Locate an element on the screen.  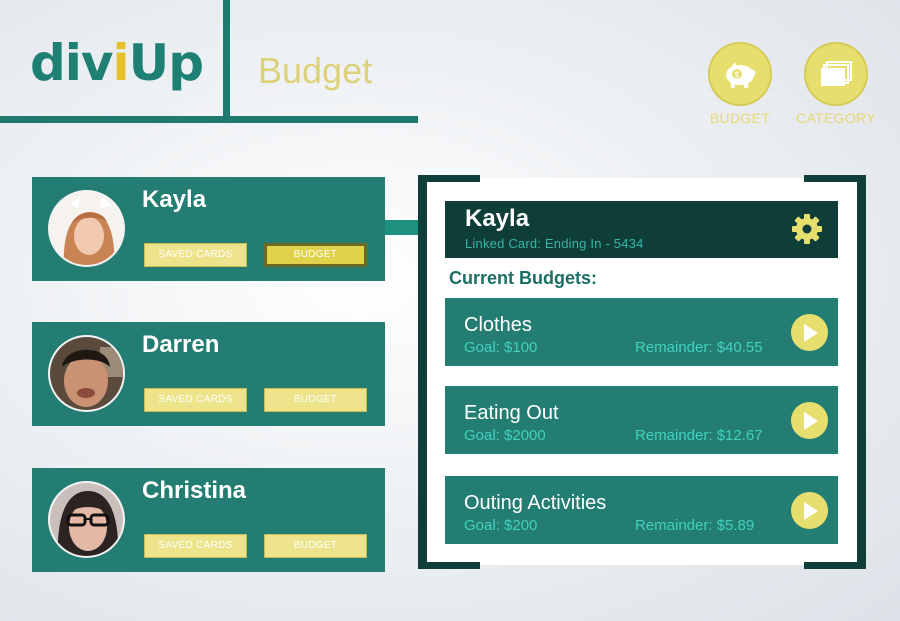
budget-item-clothes: Clothes Goal: $100 Remainder: $40.55 is located at coordinates (641, 332).